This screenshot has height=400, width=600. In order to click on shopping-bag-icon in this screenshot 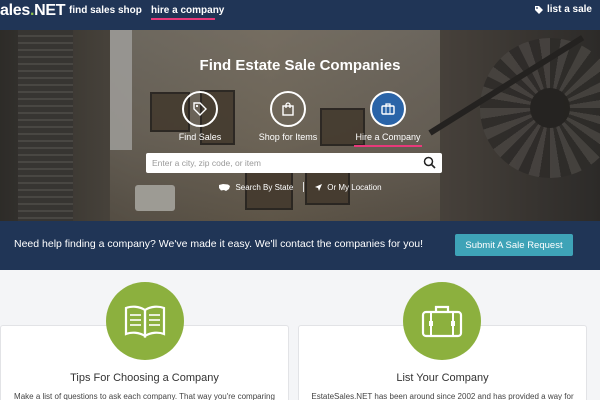, I will do `click(288, 109)`.